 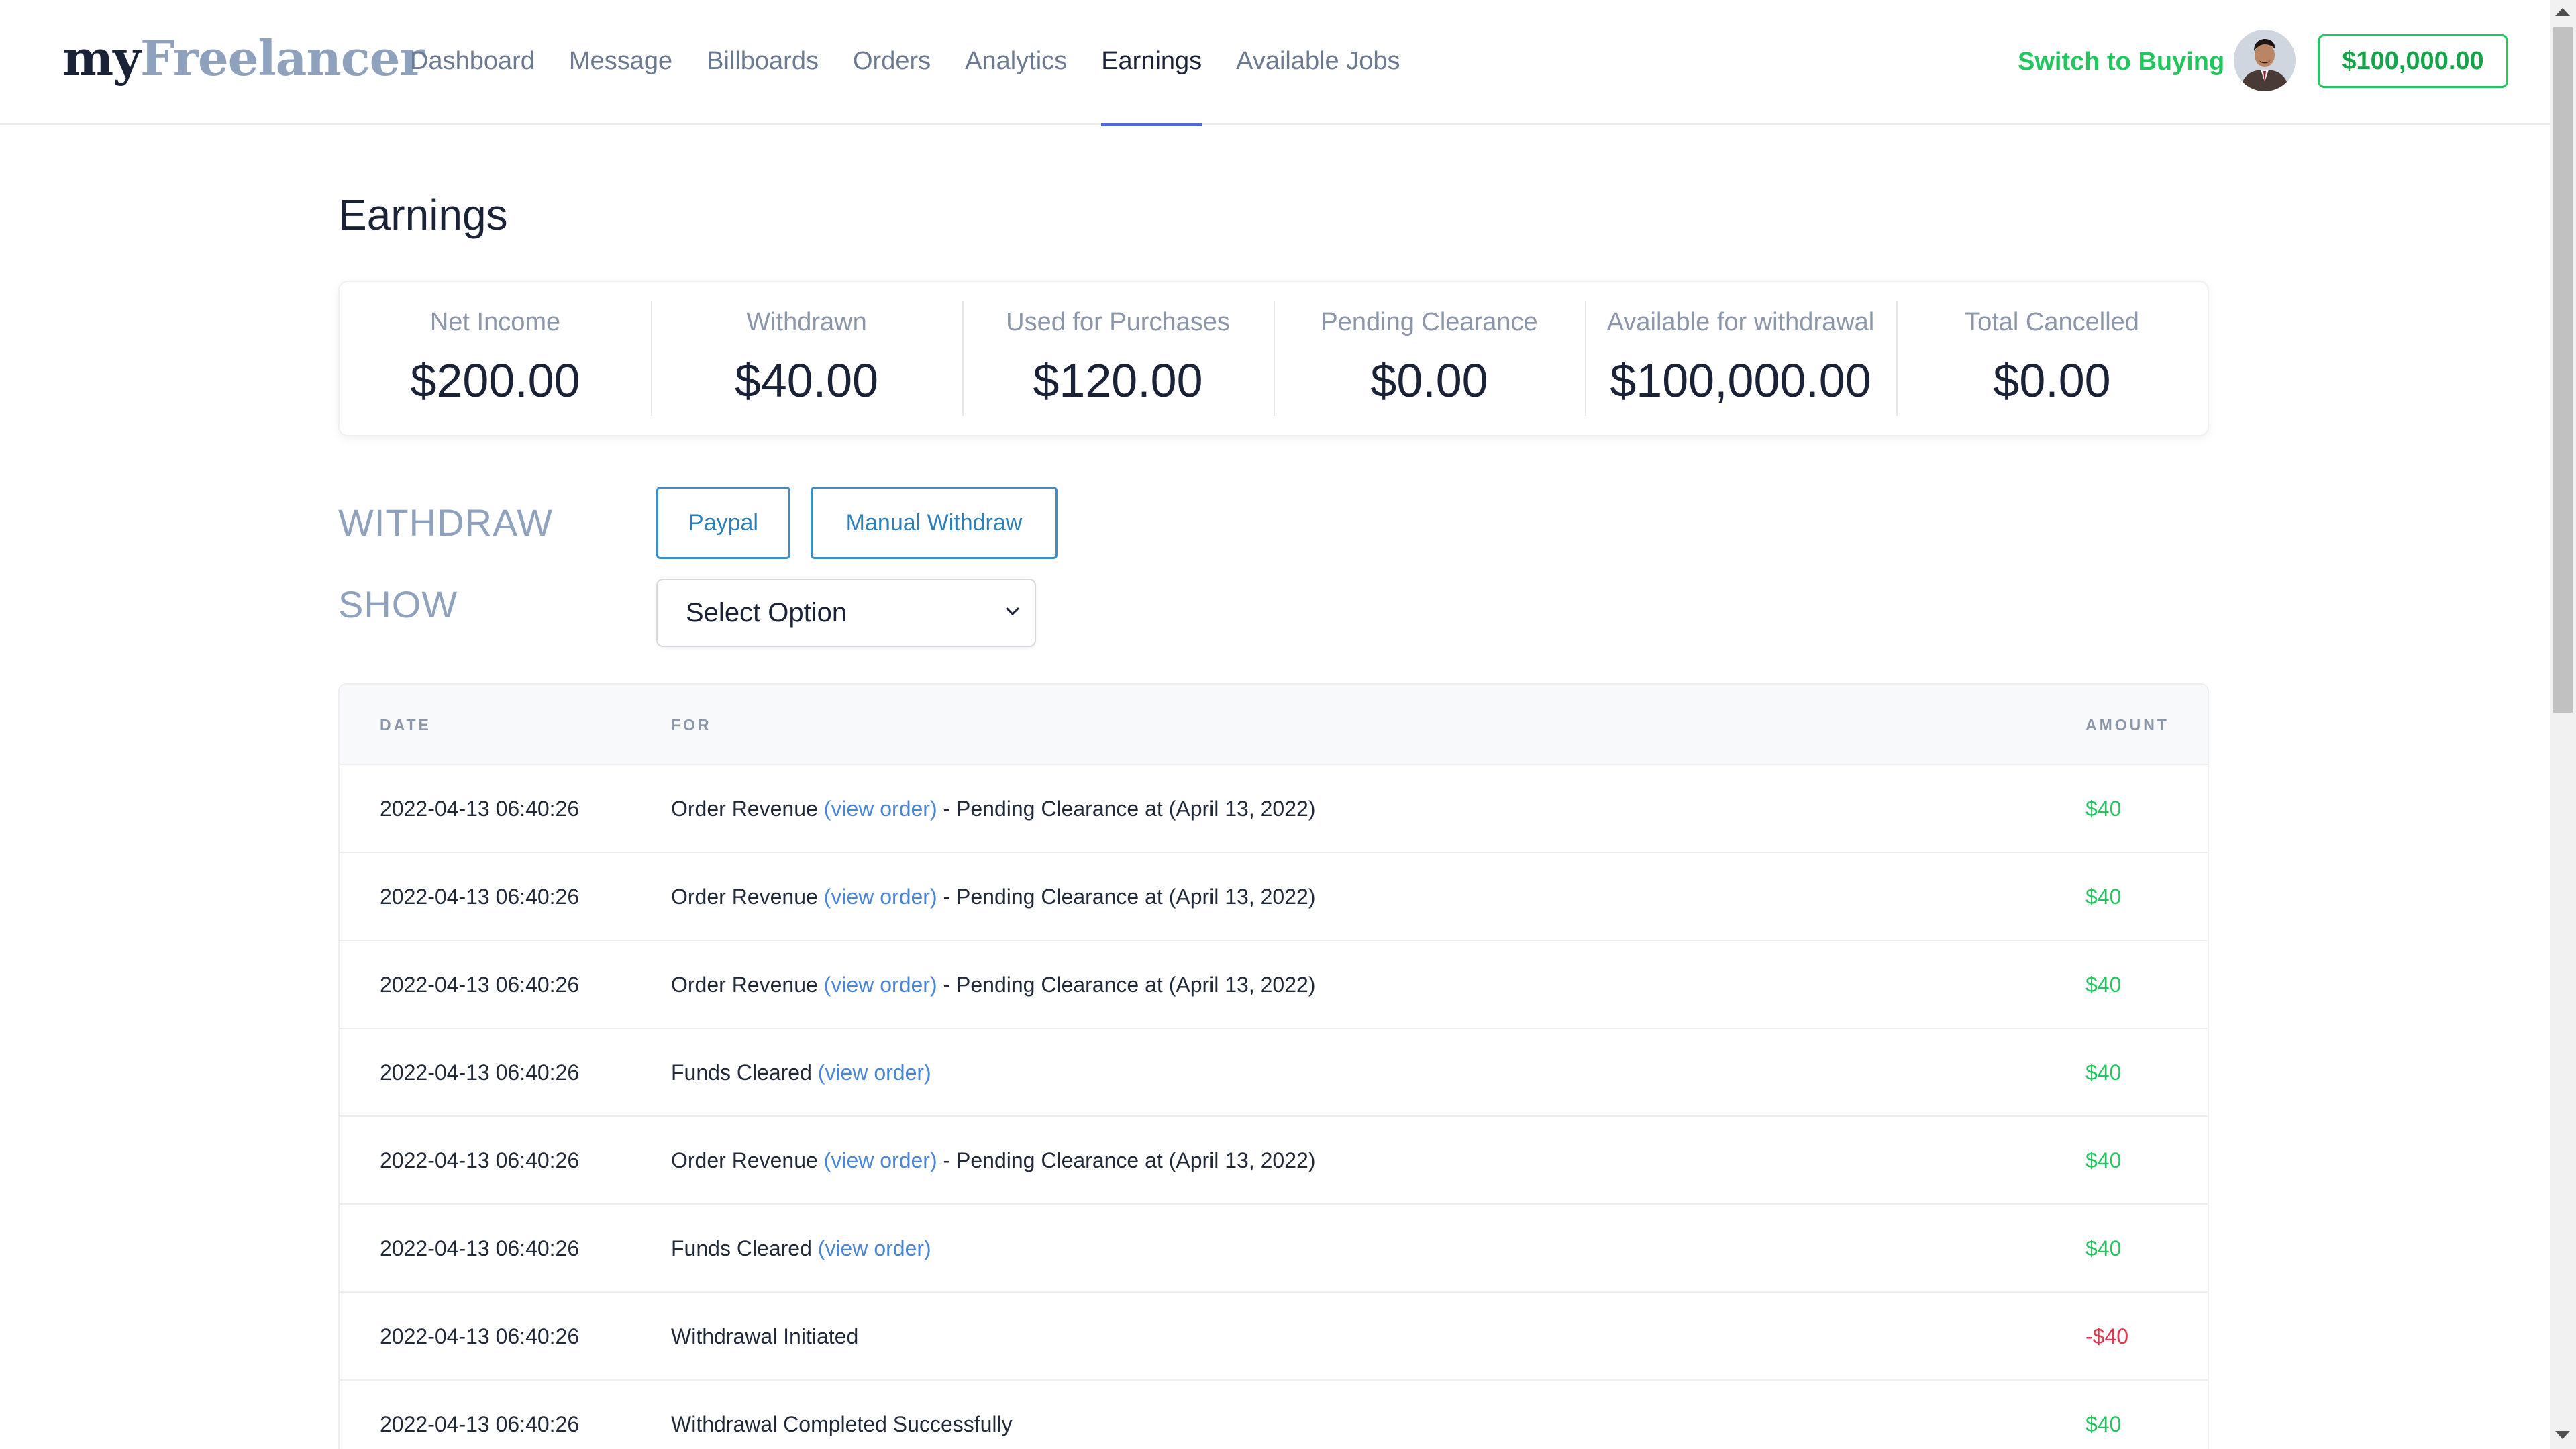 What do you see at coordinates (2413, 61) in the screenshot?
I see `balance-button: $100,000.00` at bounding box center [2413, 61].